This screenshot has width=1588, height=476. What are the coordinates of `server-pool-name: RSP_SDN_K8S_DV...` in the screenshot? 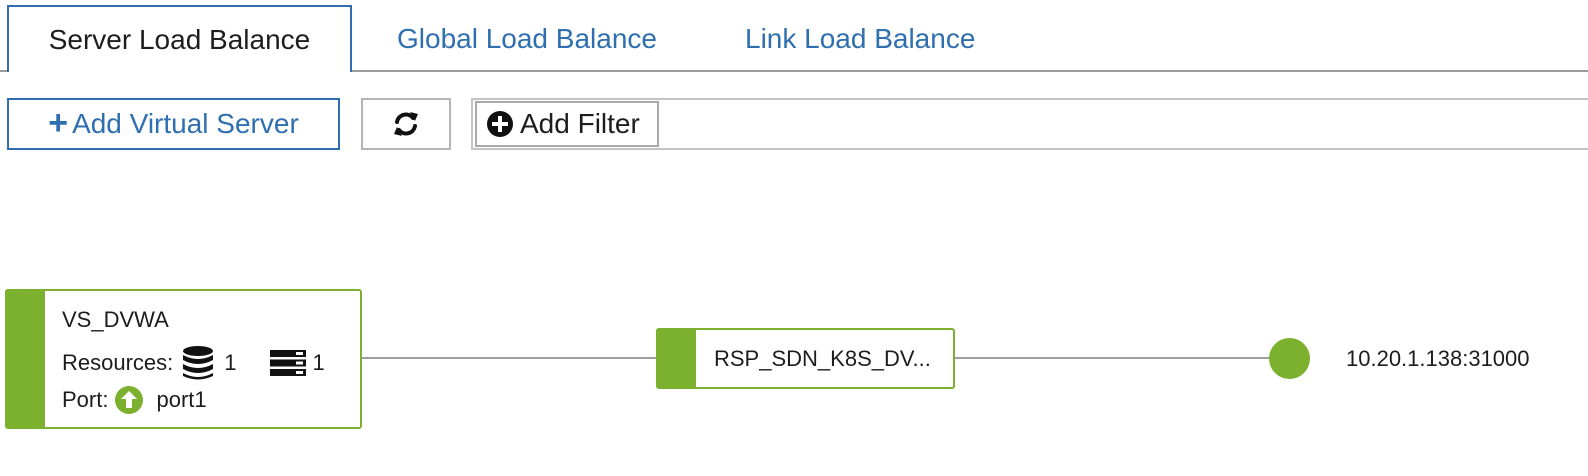 It's located at (822, 358).